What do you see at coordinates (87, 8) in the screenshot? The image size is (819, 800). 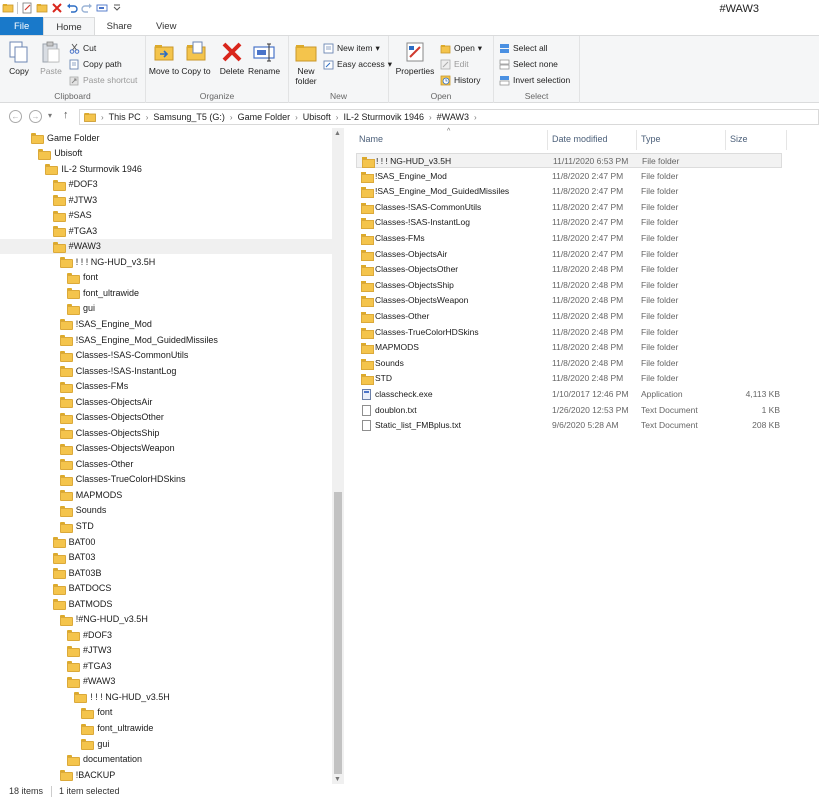 I see `redo-icon` at bounding box center [87, 8].